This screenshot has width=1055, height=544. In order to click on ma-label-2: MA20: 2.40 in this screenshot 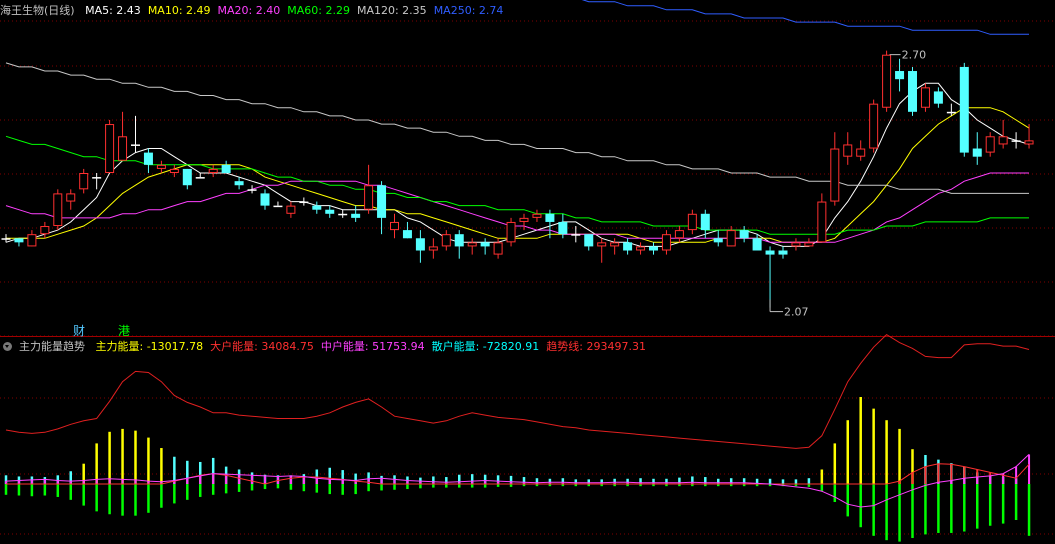, I will do `click(249, 10)`.